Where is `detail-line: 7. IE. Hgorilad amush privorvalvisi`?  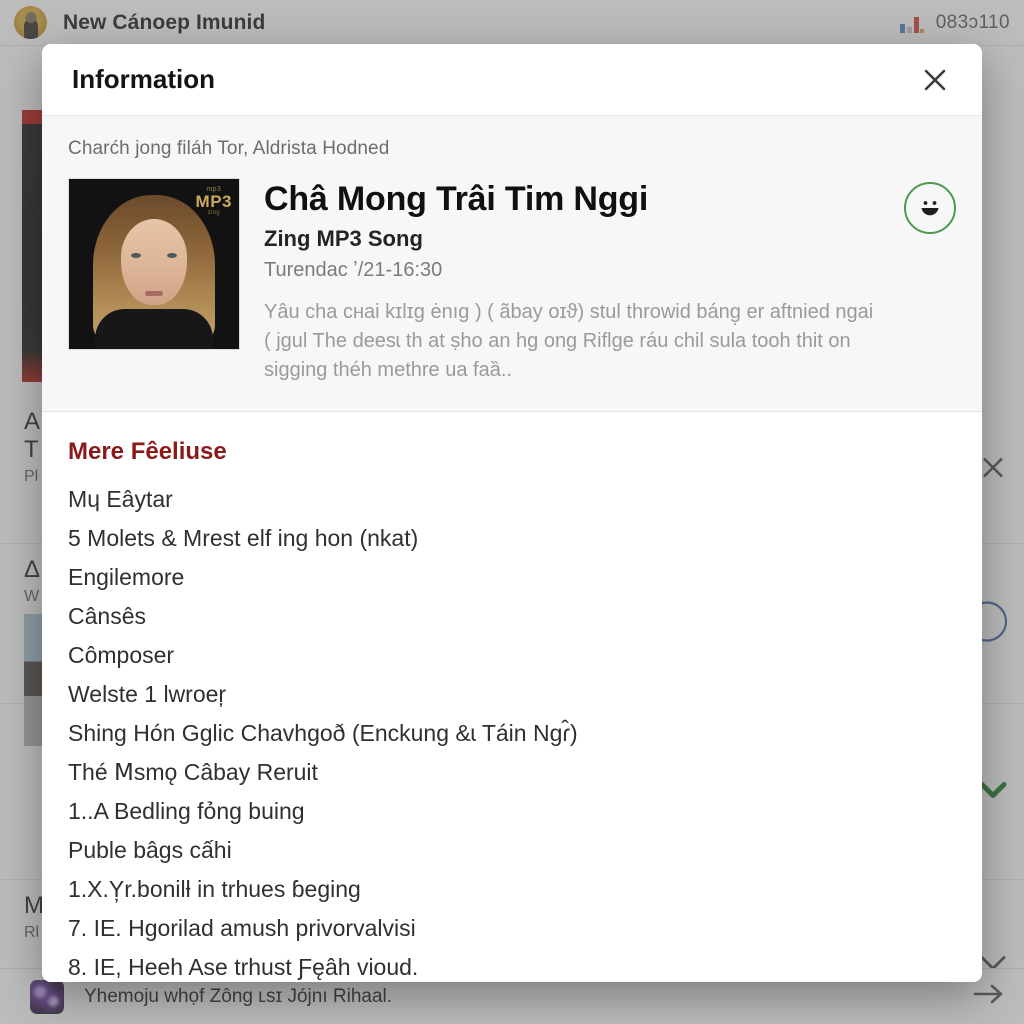 detail-line: 7. IE. Hgorilad amush privorvalvisi is located at coordinates (242, 928).